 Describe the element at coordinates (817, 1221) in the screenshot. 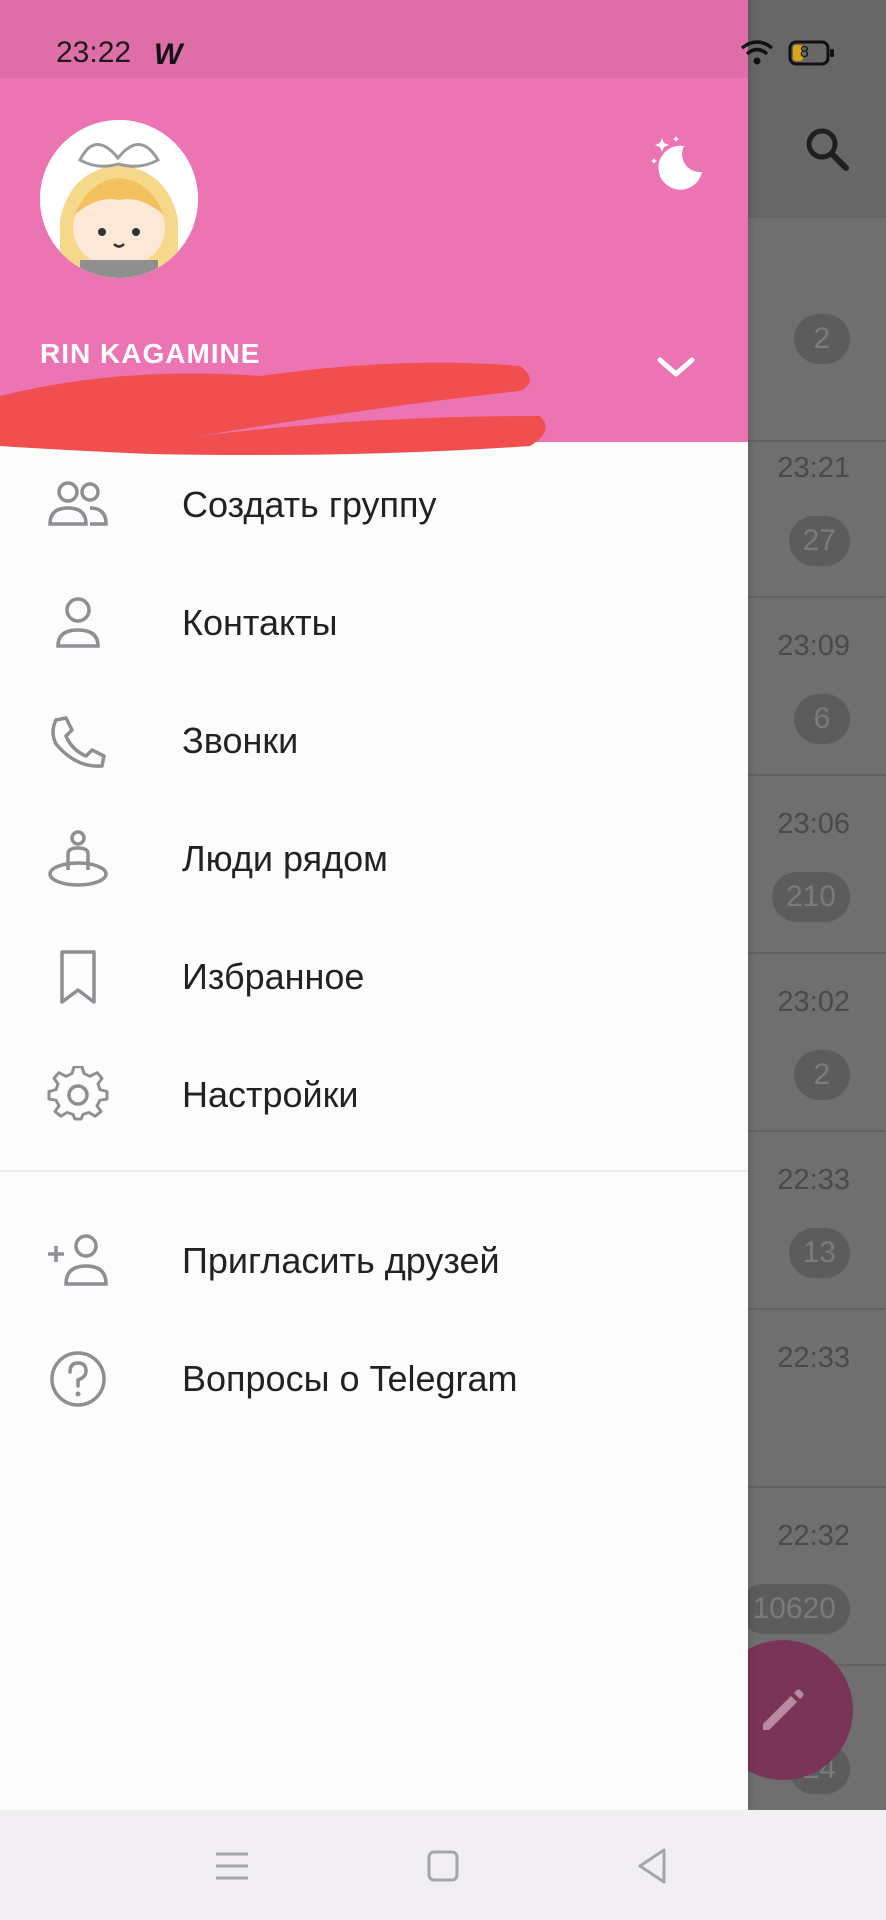

I see `chat-row: 22:33 13` at that location.